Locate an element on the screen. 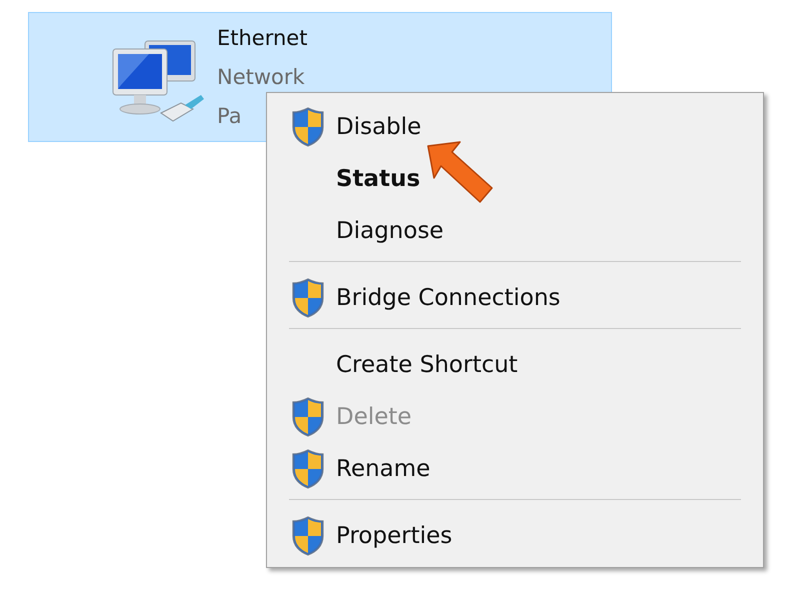 The width and height of the screenshot is (790, 594). menu-item: Diagnose is located at coordinates (515, 231).